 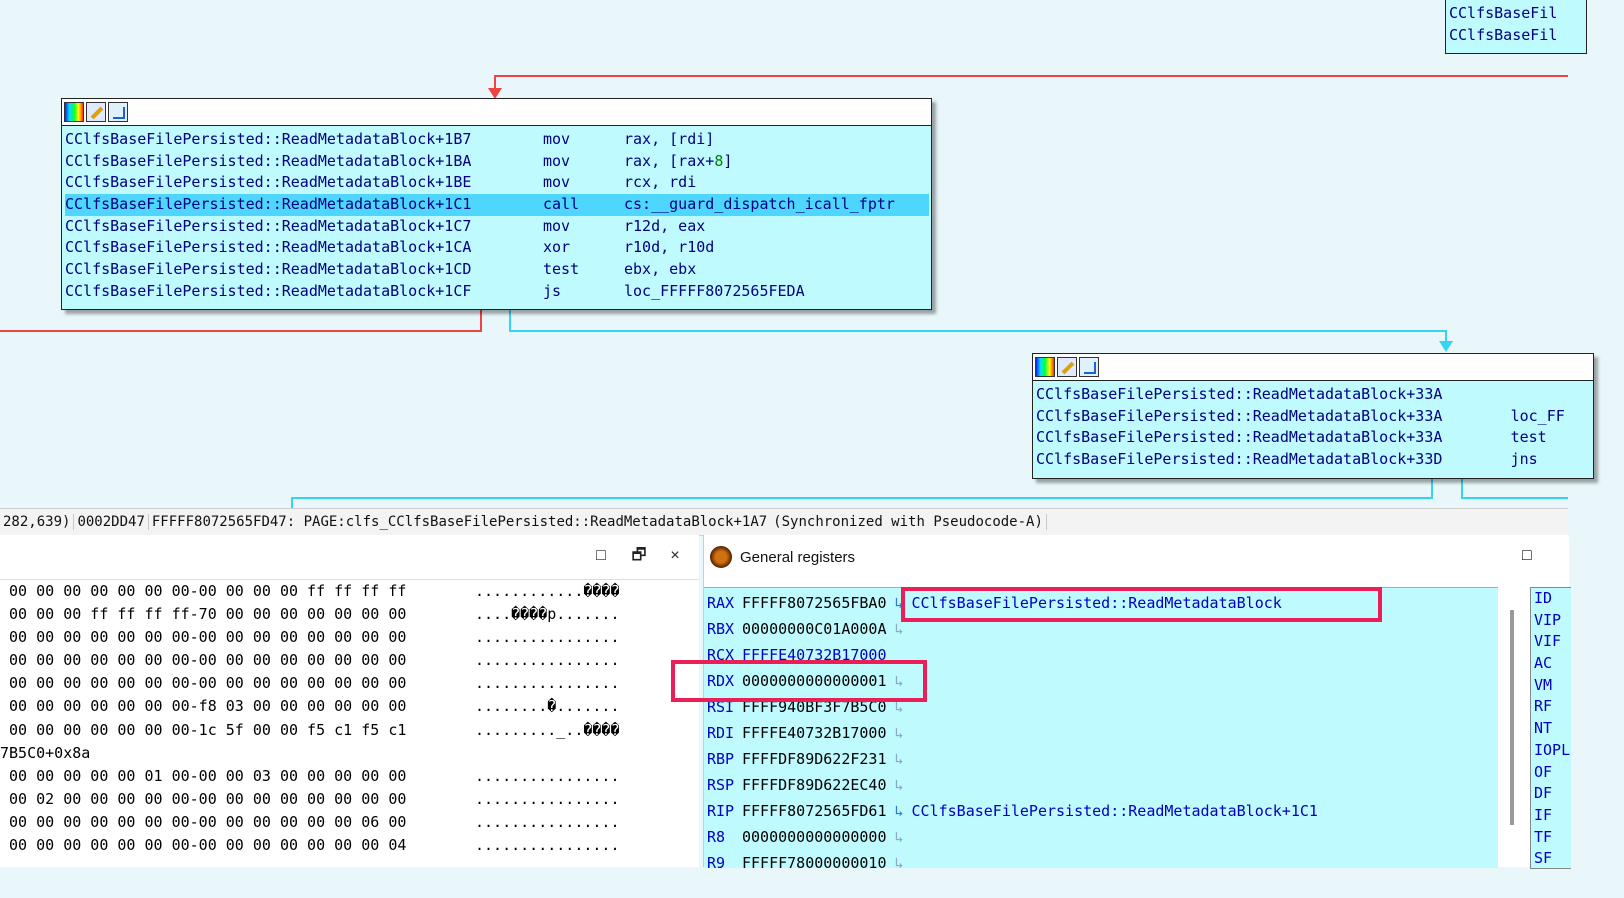 What do you see at coordinates (814, 603) in the screenshot?
I see `register-value: FFFFF8072565FBA0` at bounding box center [814, 603].